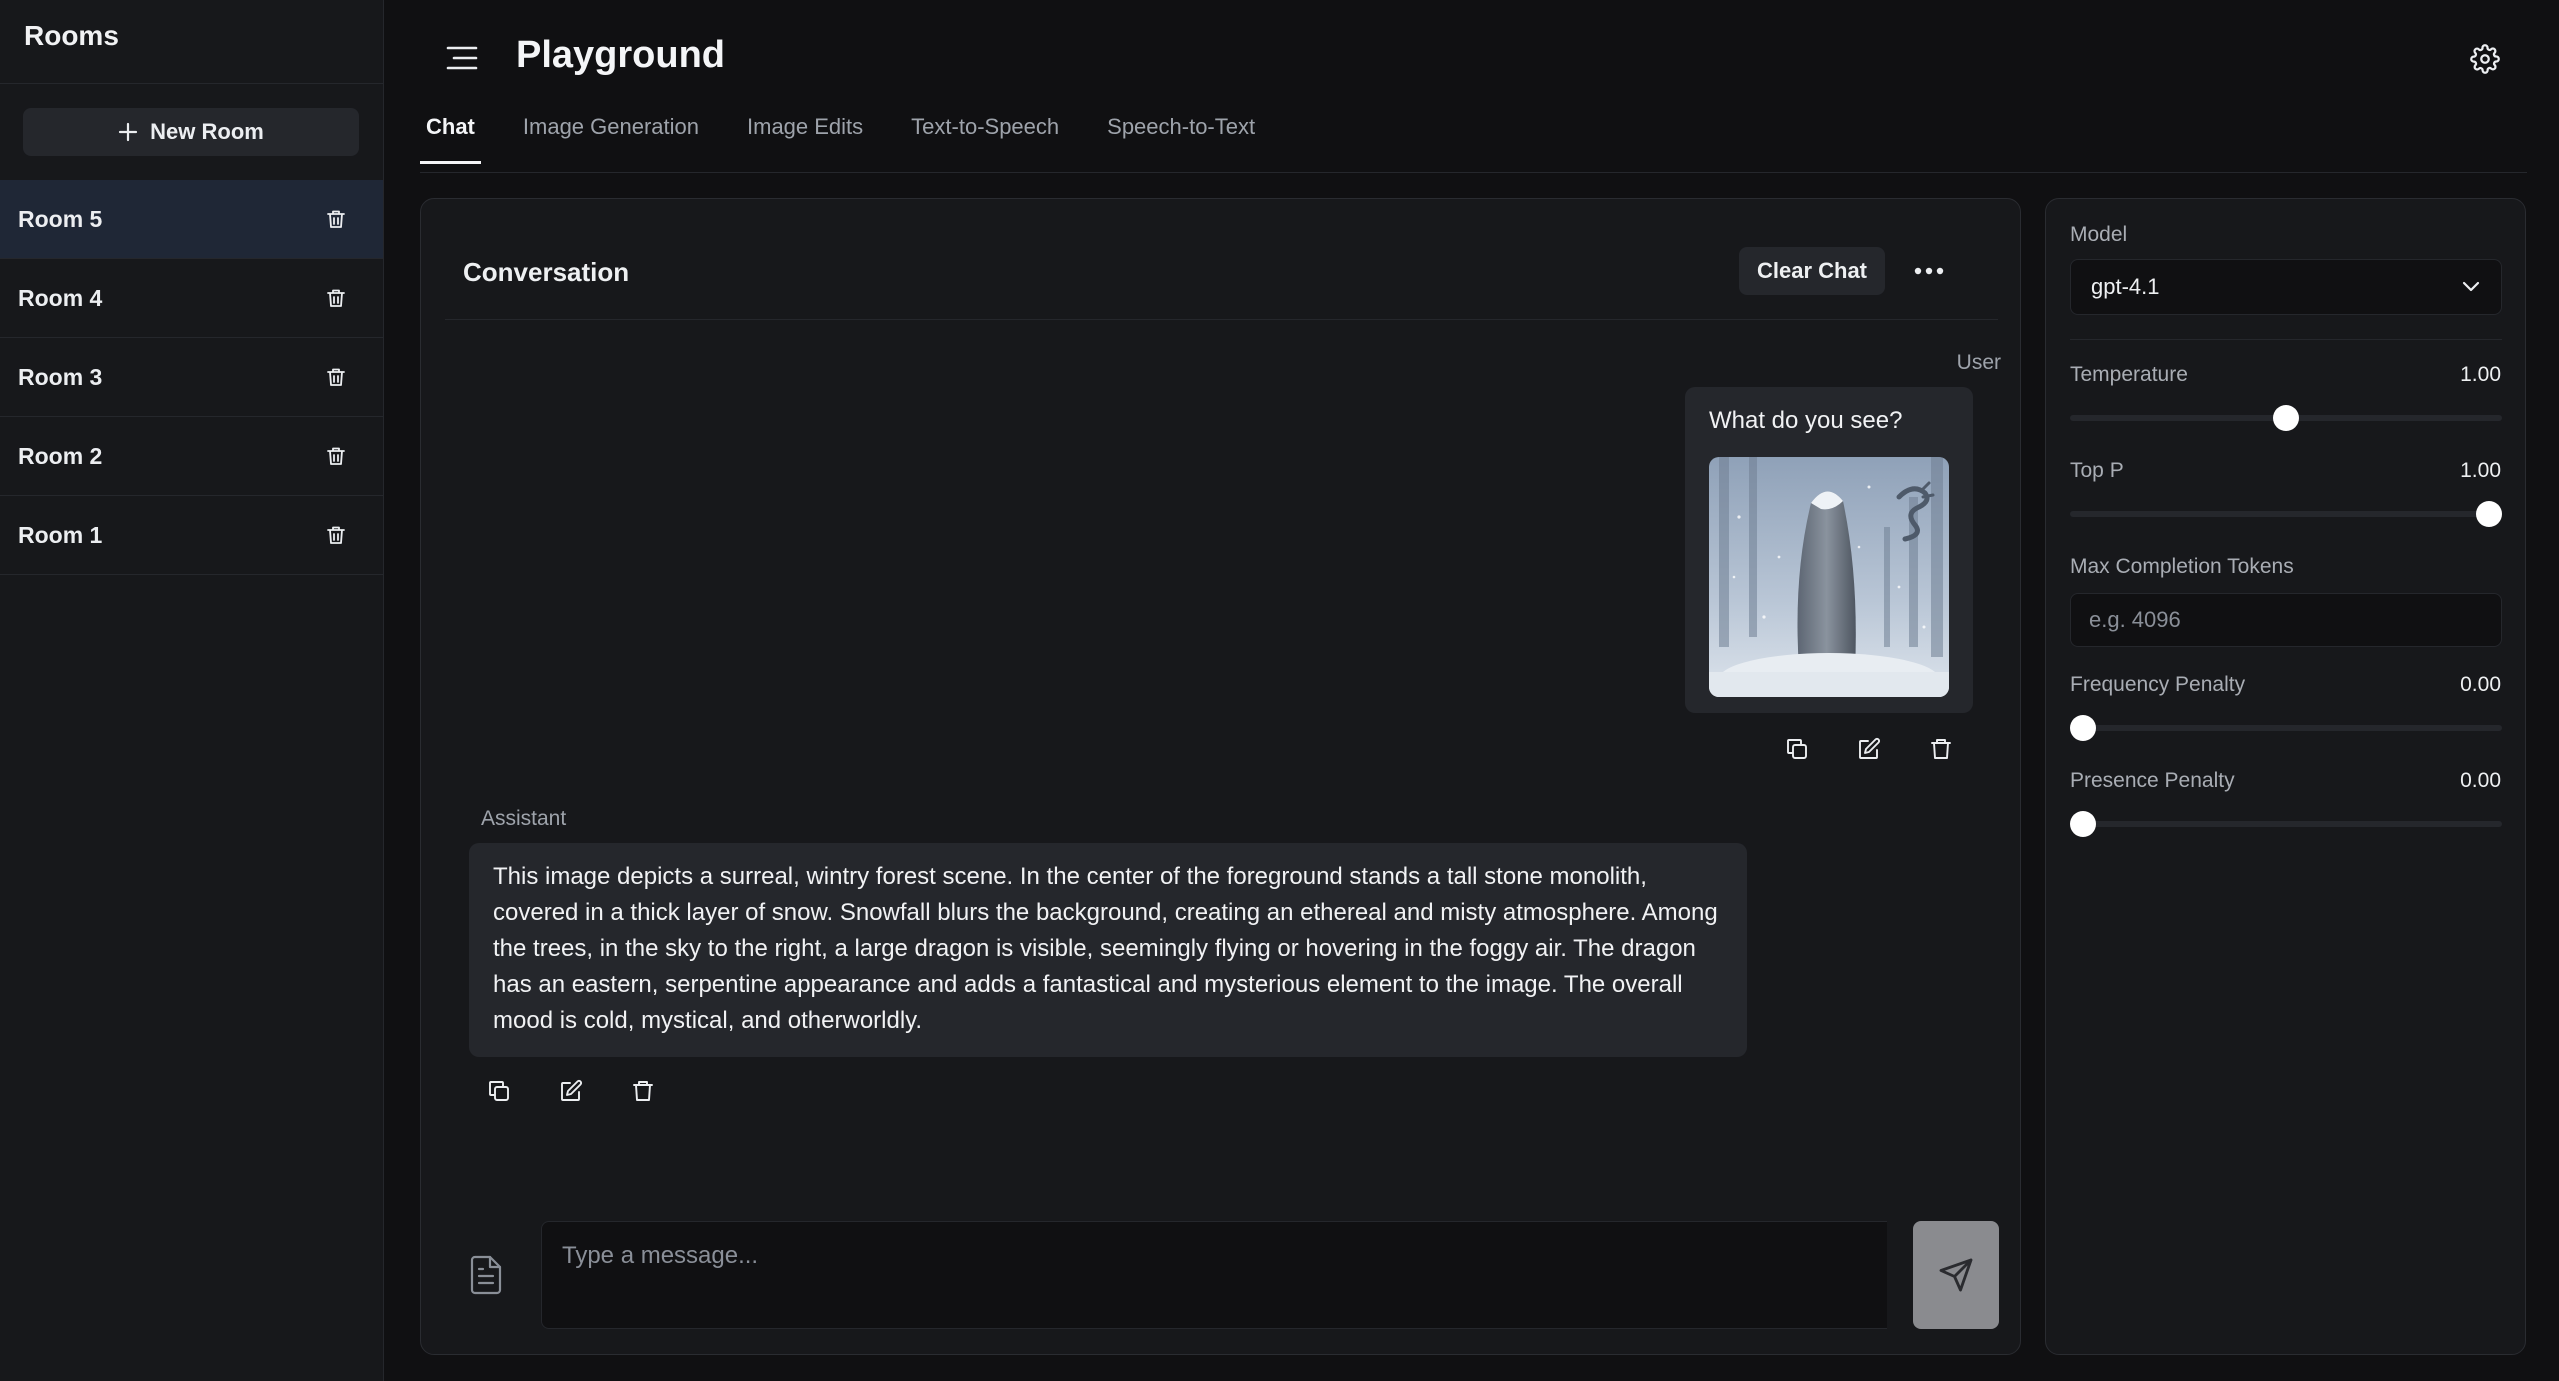 The image size is (2559, 1381). Describe the element at coordinates (191, 298) in the screenshot. I see `room-item-4: Room 4` at that location.